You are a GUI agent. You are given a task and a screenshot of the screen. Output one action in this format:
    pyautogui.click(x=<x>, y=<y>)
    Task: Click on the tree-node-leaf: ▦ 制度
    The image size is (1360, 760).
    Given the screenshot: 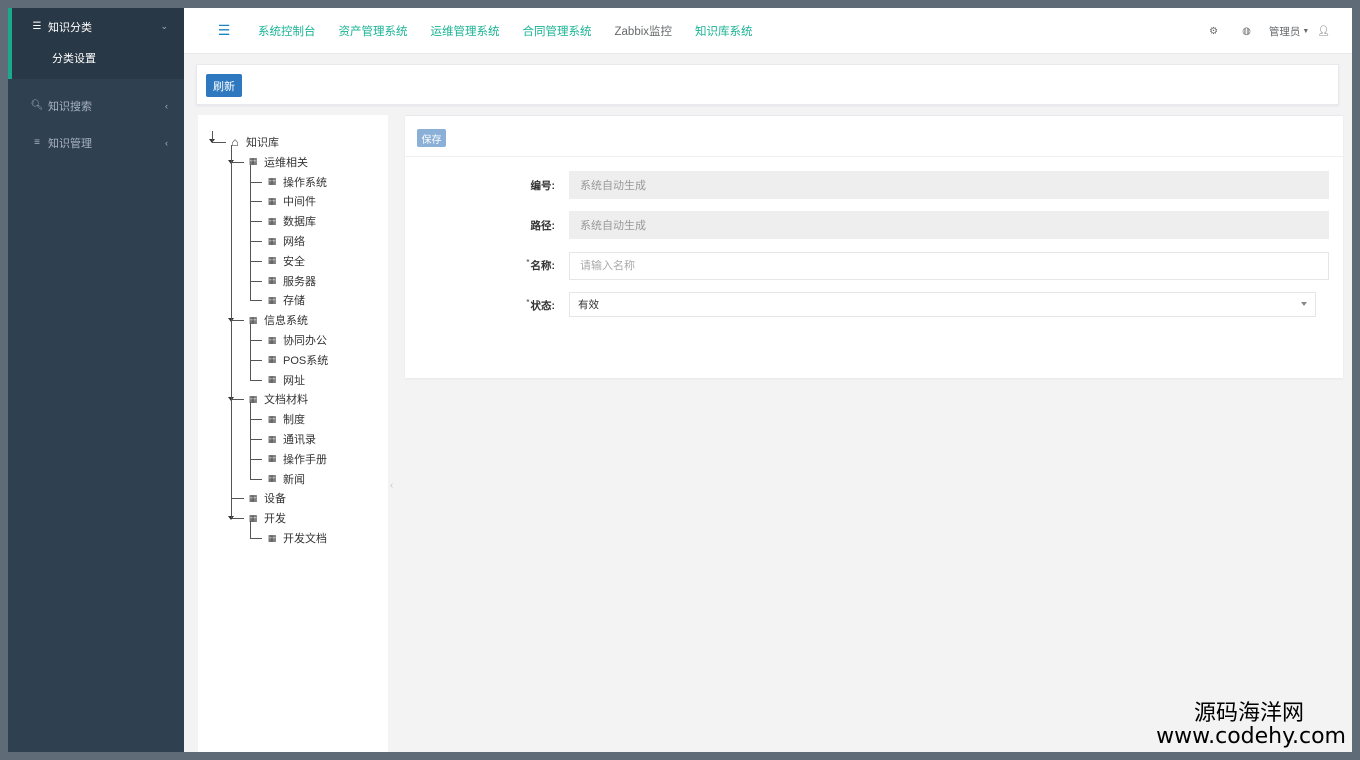 What is the action you would take?
    pyautogui.click(x=285, y=419)
    